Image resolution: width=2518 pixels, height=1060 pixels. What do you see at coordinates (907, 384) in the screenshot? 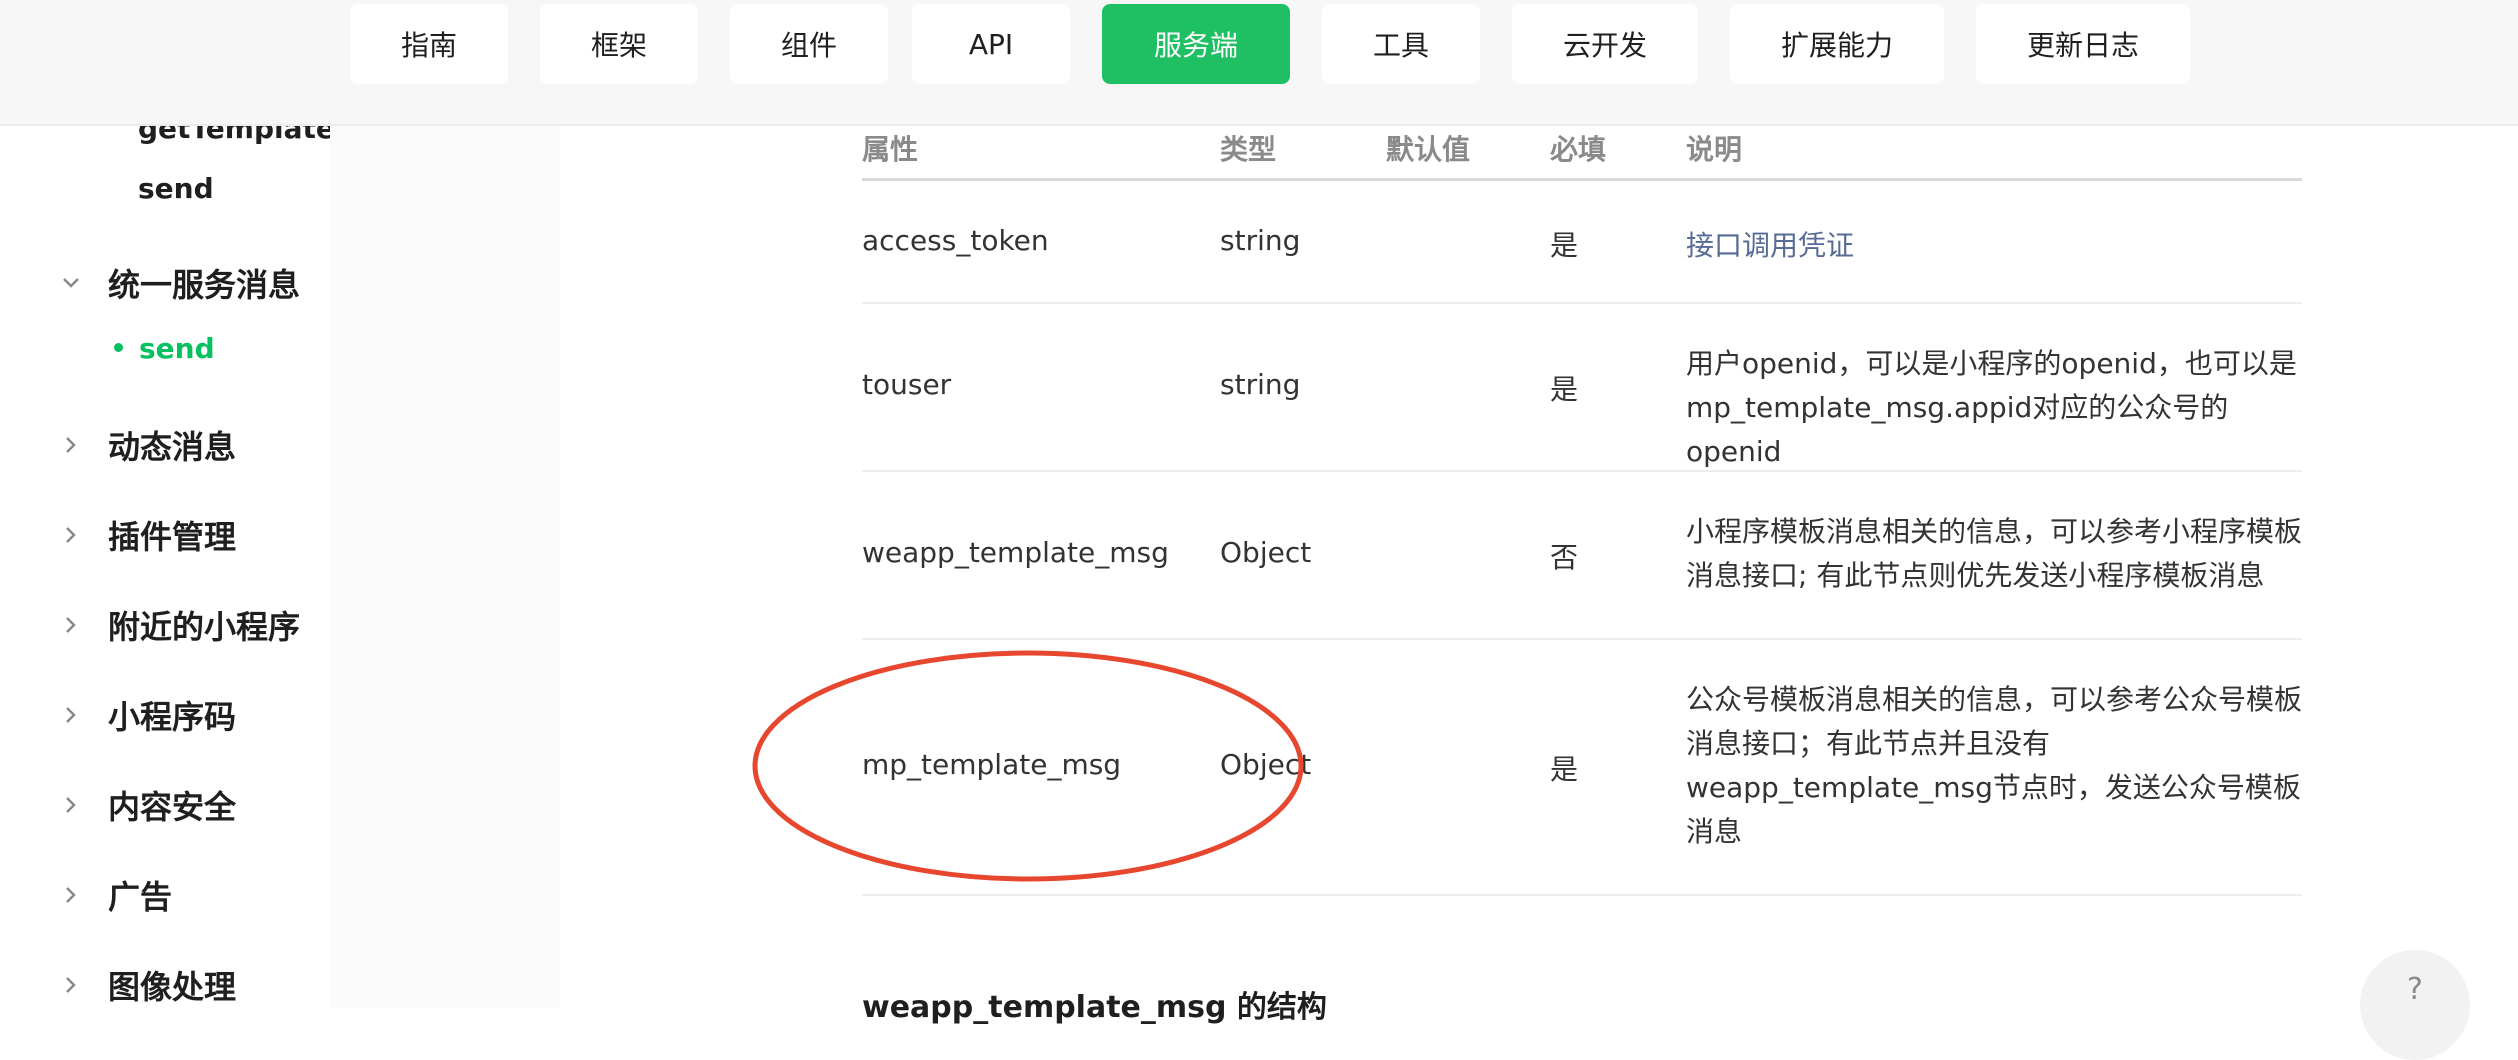
I see `cell-name: touser` at bounding box center [907, 384].